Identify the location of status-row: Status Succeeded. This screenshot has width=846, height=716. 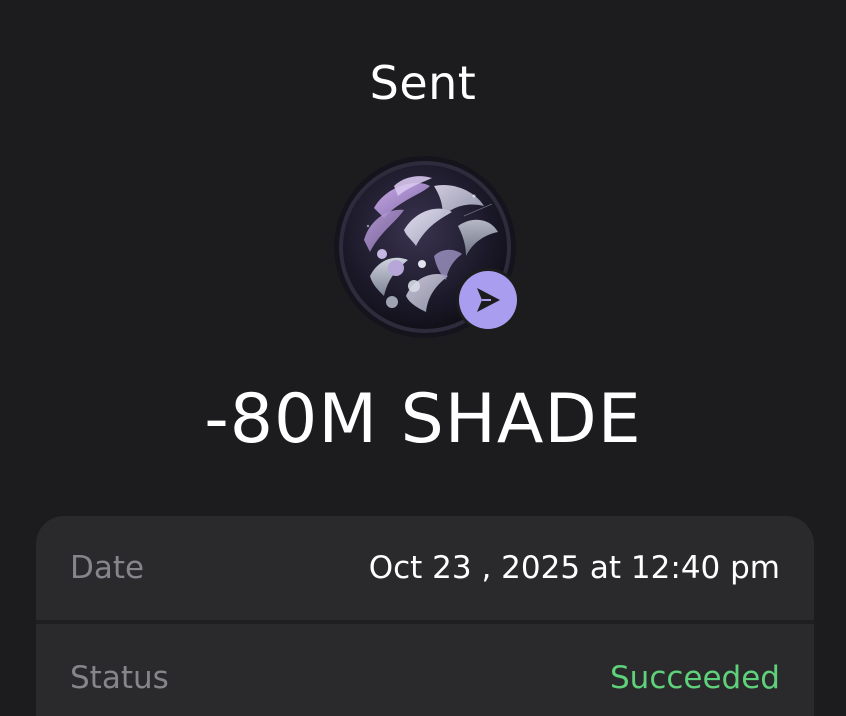
(425, 670).